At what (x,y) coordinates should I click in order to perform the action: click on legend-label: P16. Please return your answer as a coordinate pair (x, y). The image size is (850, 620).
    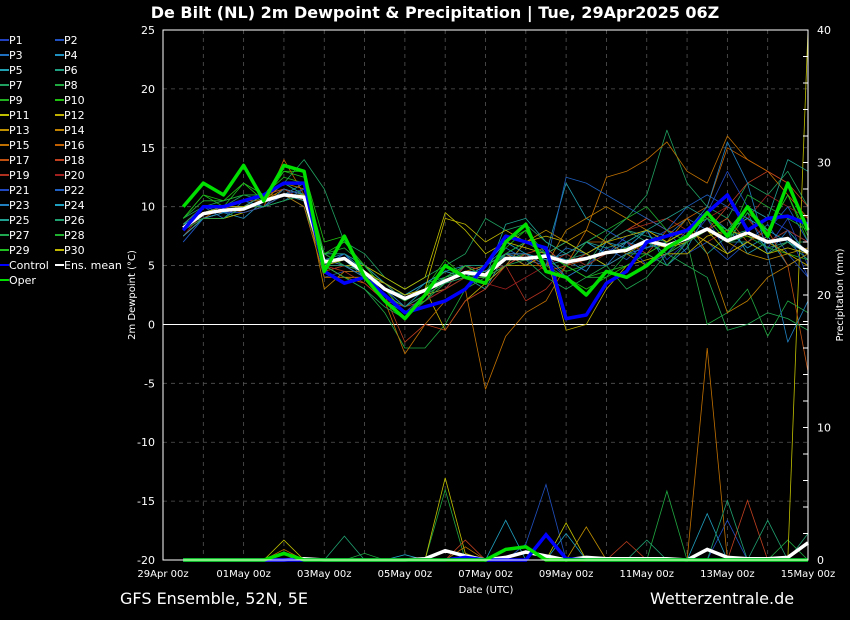
    Looking at the image, I should click on (74, 145).